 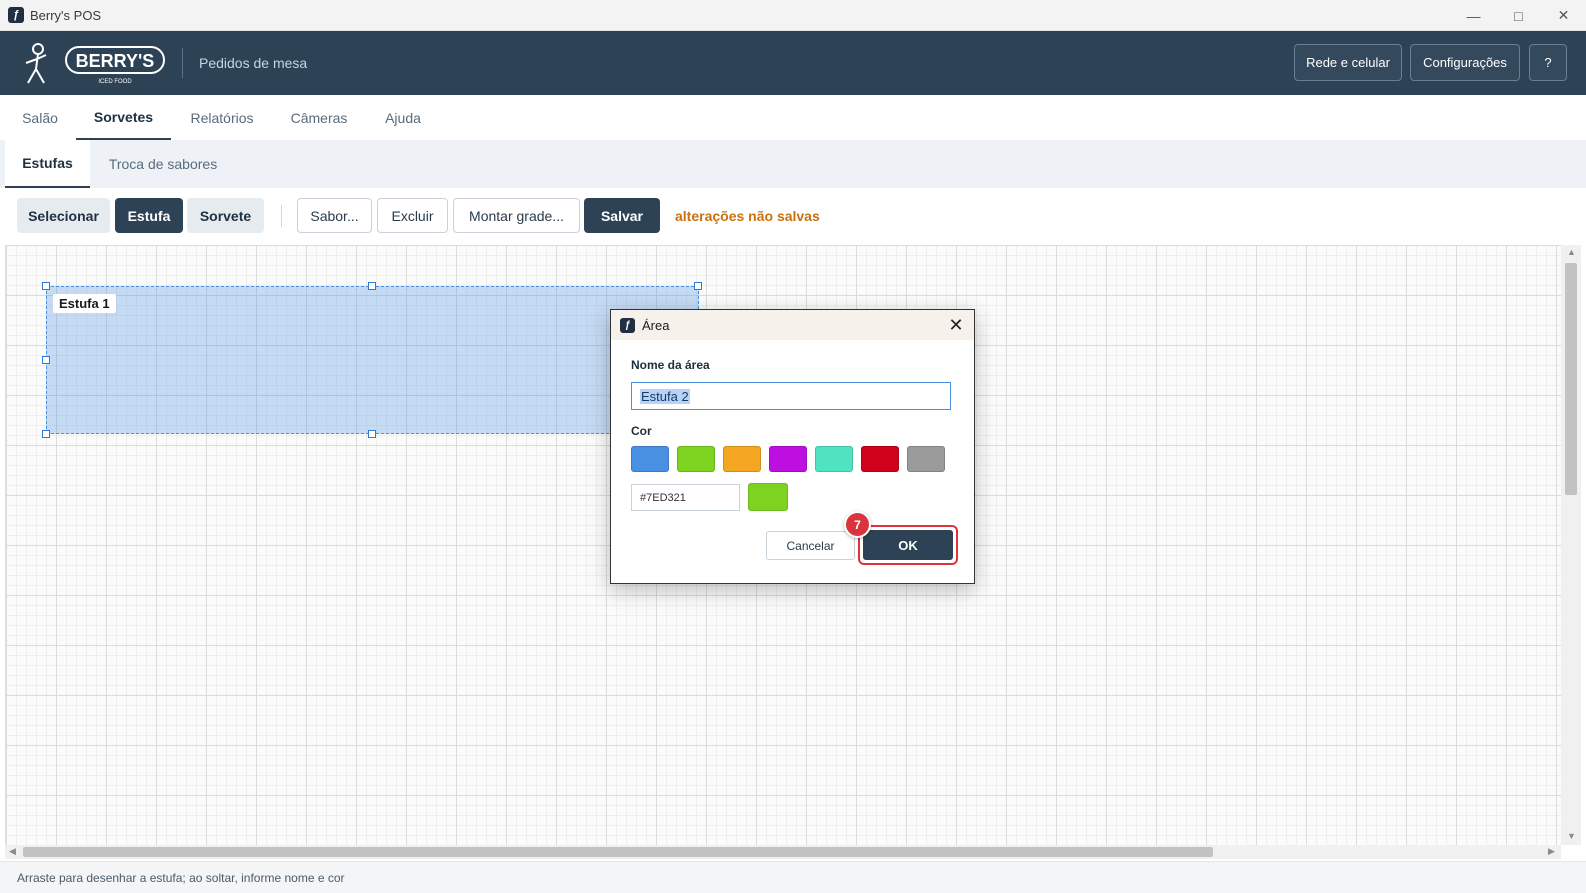 What do you see at coordinates (665, 396) in the screenshot?
I see `area-name-value: Estufa 2` at bounding box center [665, 396].